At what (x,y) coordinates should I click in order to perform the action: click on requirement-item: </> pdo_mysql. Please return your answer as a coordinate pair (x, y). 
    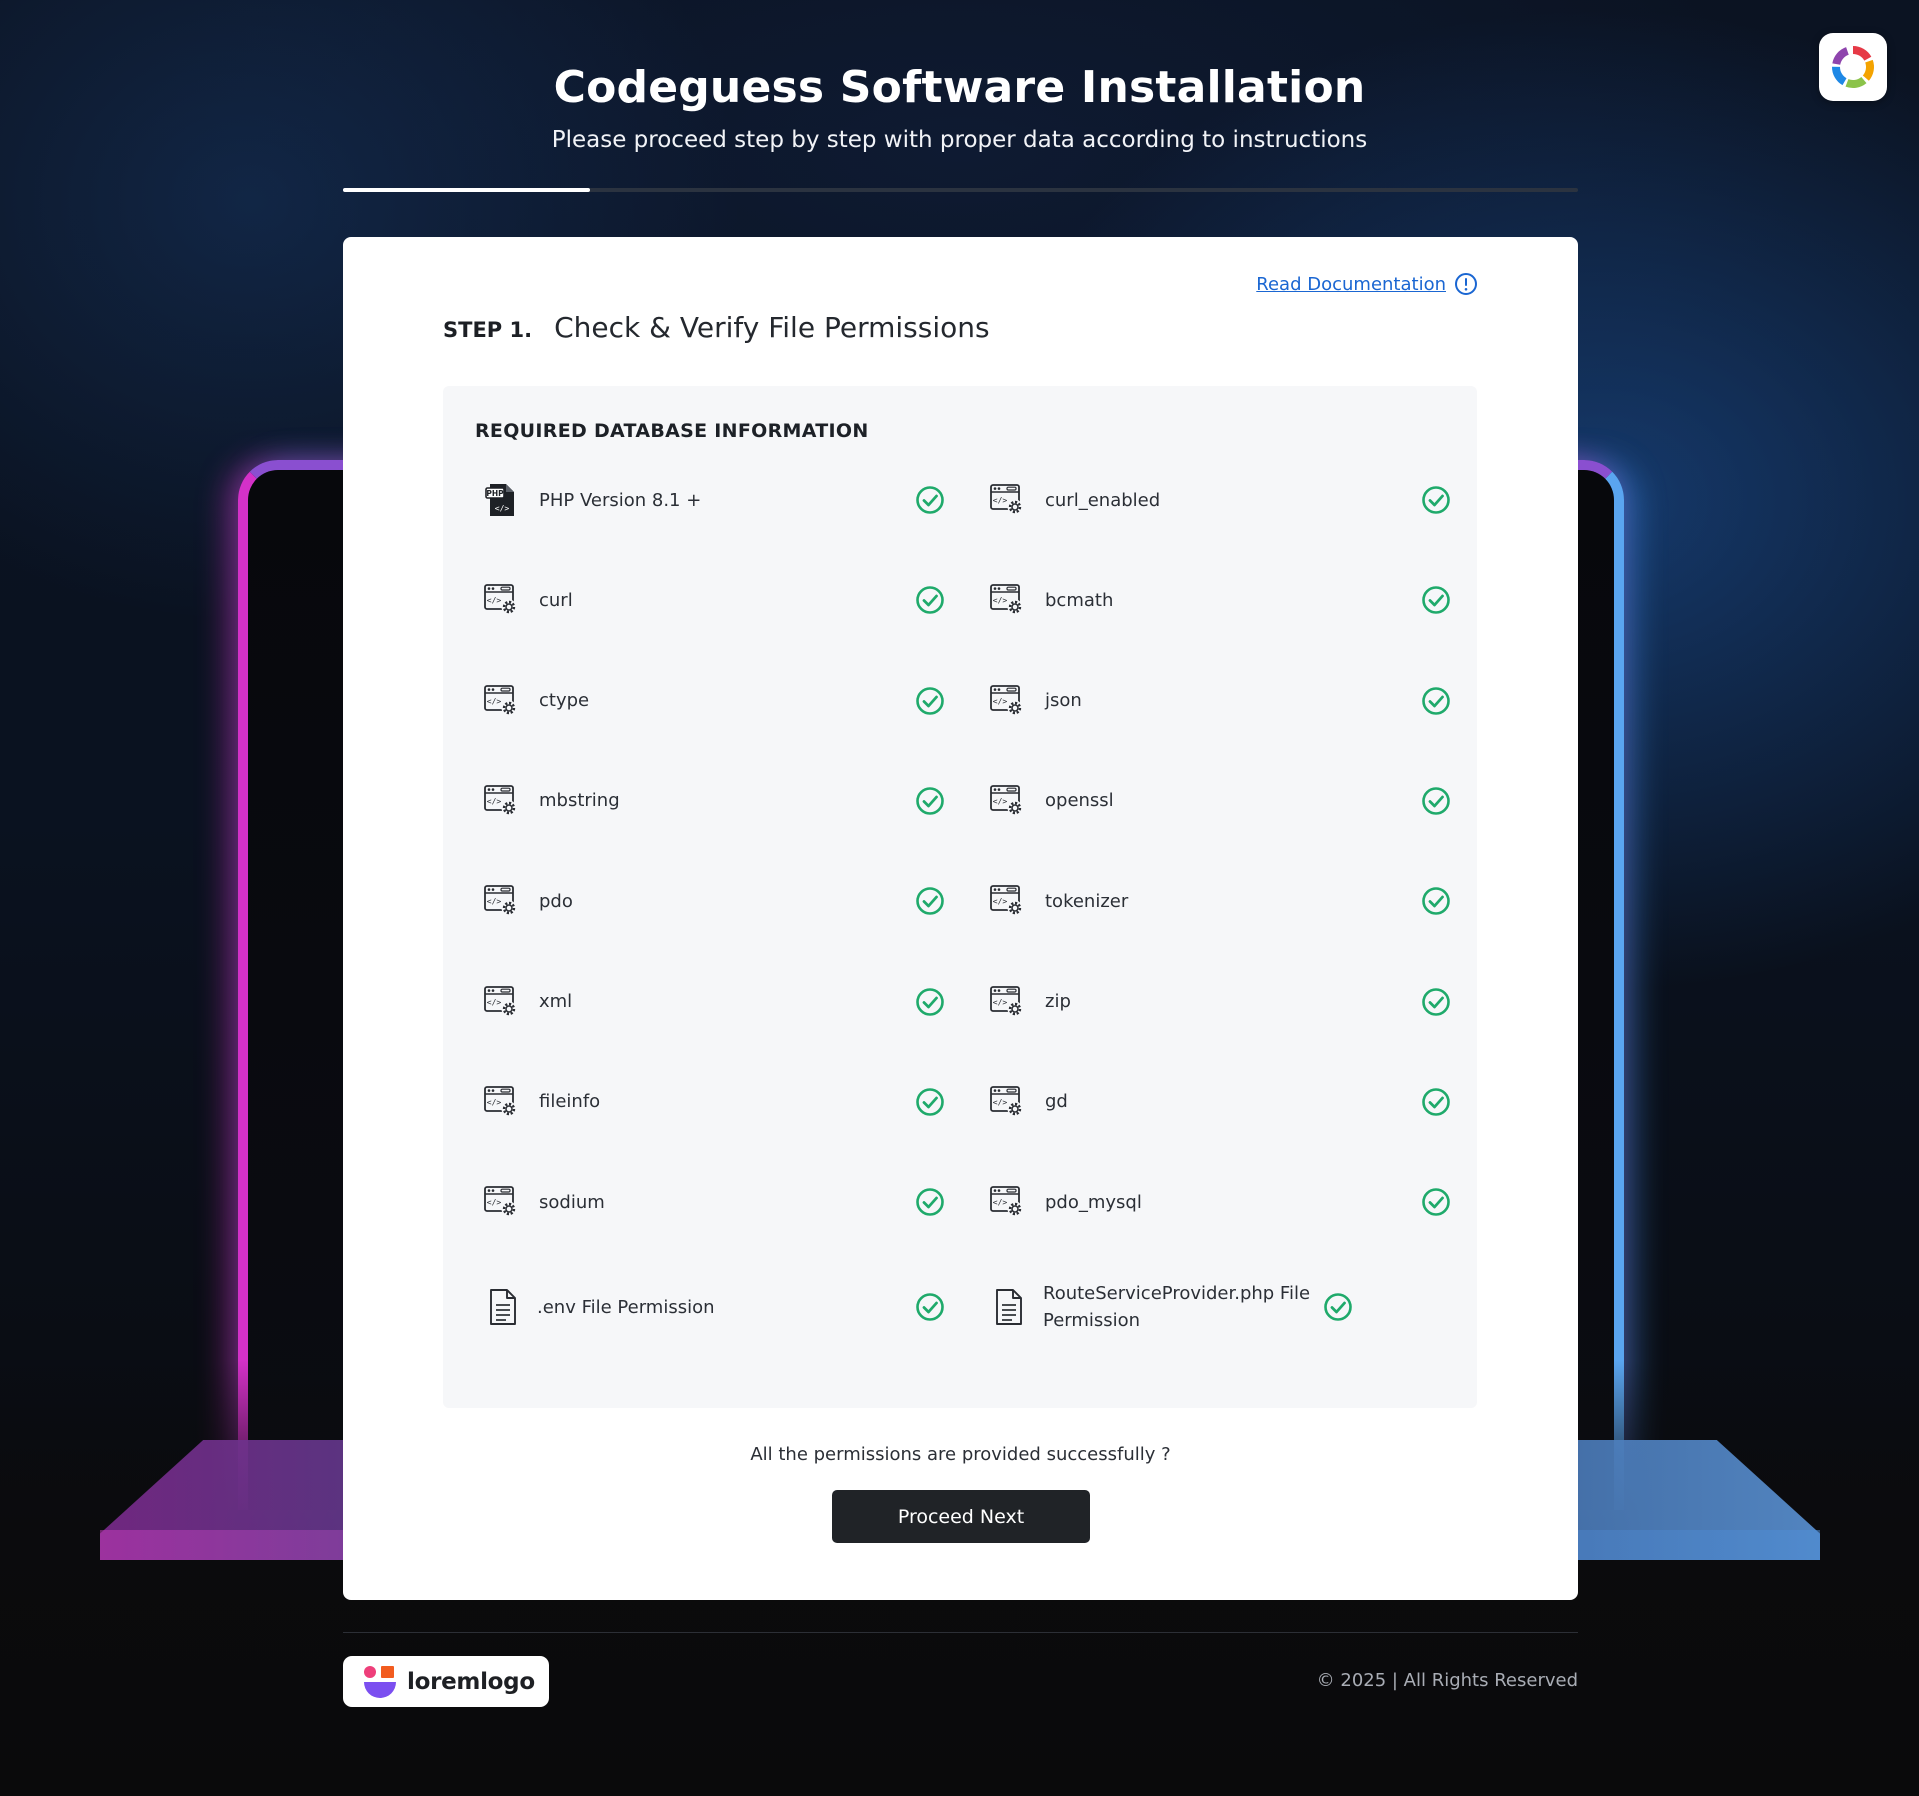
    Looking at the image, I should click on (1220, 1202).